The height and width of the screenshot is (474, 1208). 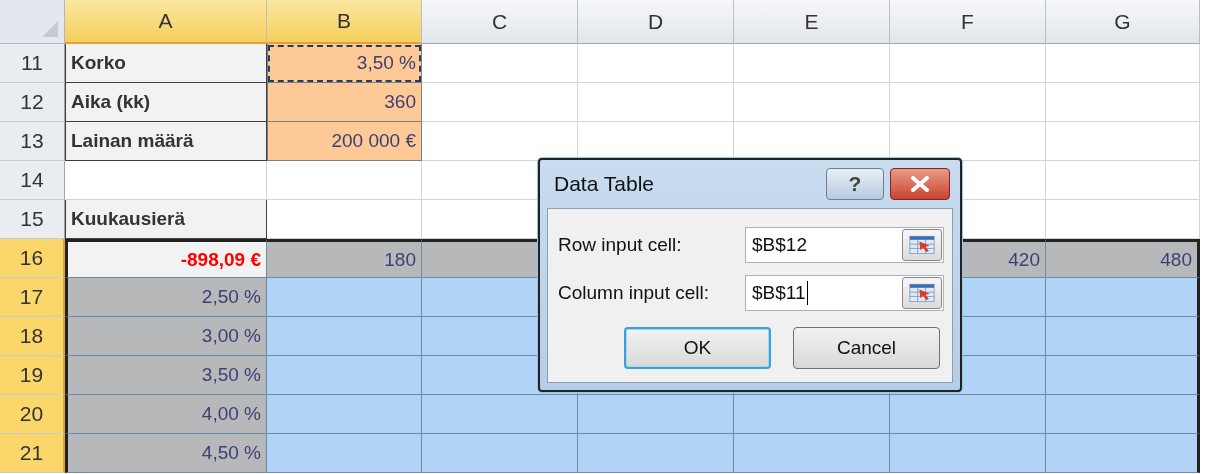 I want to click on column-header: B, so click(x=344, y=22).